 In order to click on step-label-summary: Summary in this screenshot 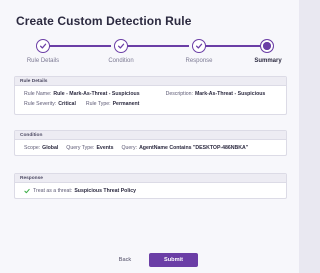, I will do `click(268, 61)`.